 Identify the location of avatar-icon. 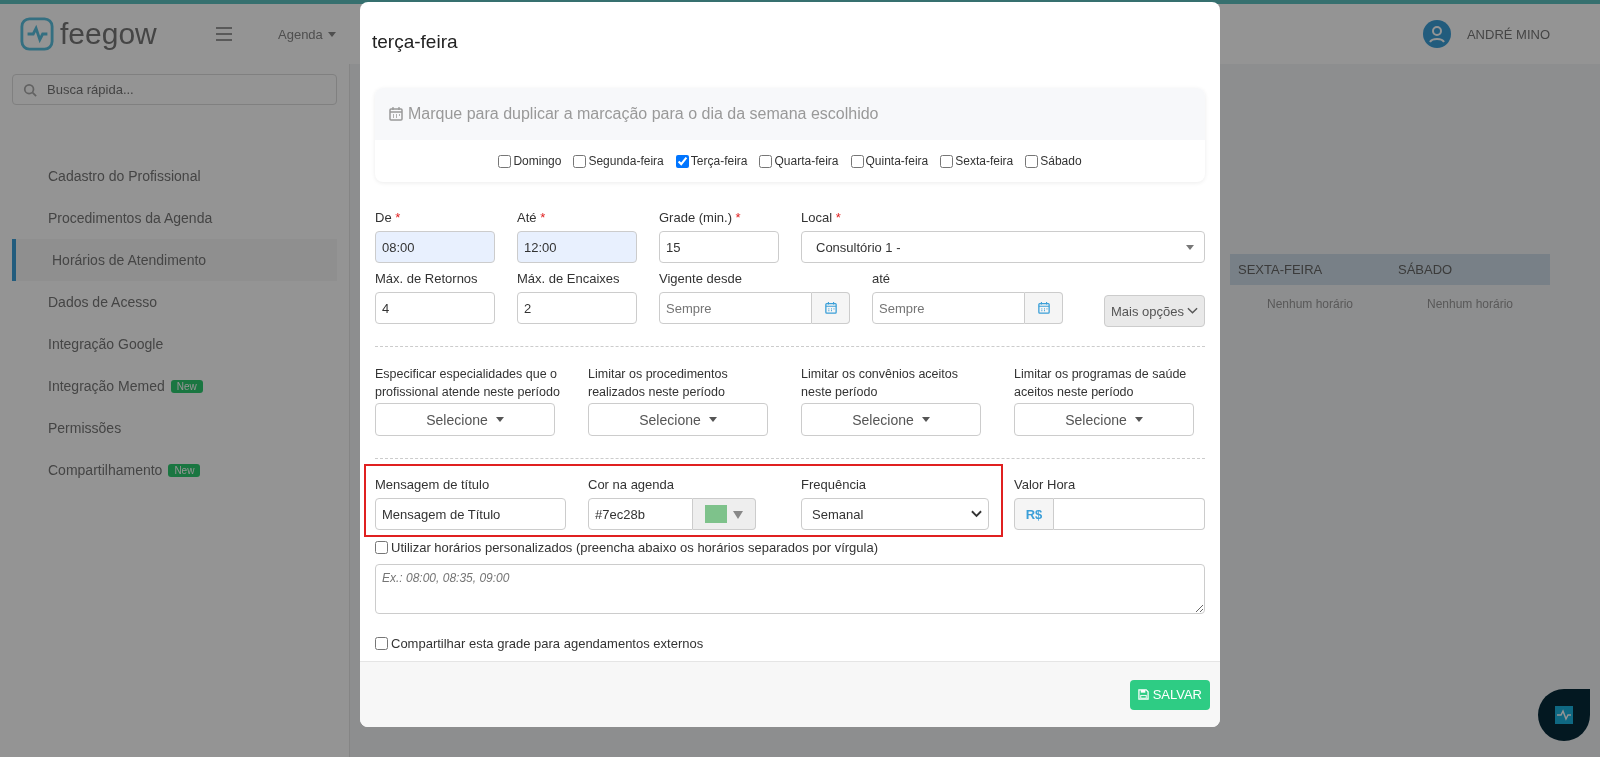
(1436, 34).